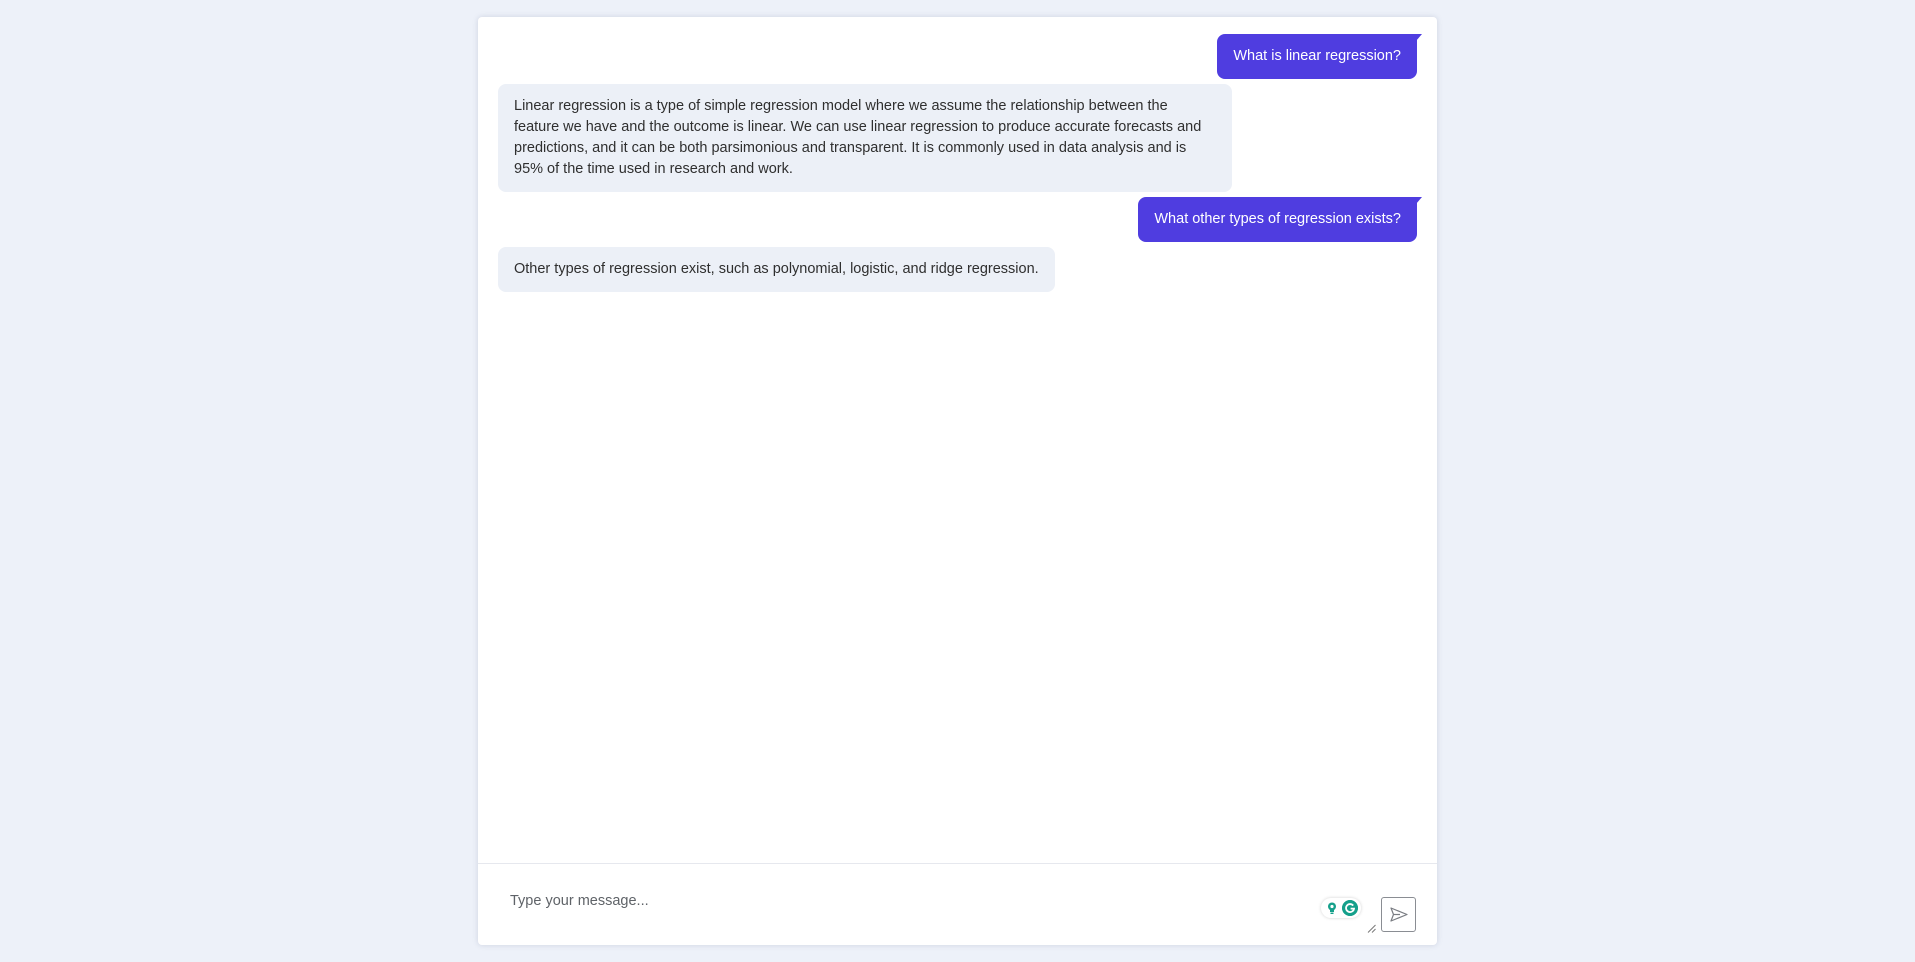  What do you see at coordinates (960, 56) in the screenshot?
I see `message-row-user: What is linear regression?` at bounding box center [960, 56].